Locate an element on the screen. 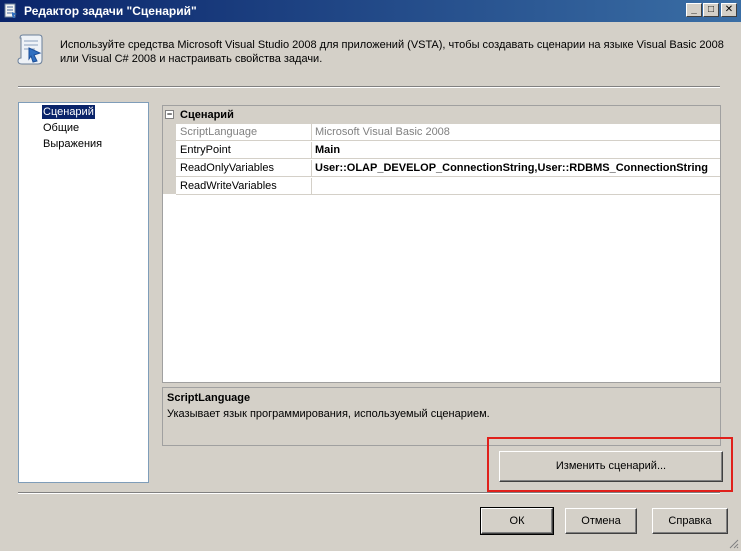 The image size is (741, 551). highlight-annotation is located at coordinates (610, 464).